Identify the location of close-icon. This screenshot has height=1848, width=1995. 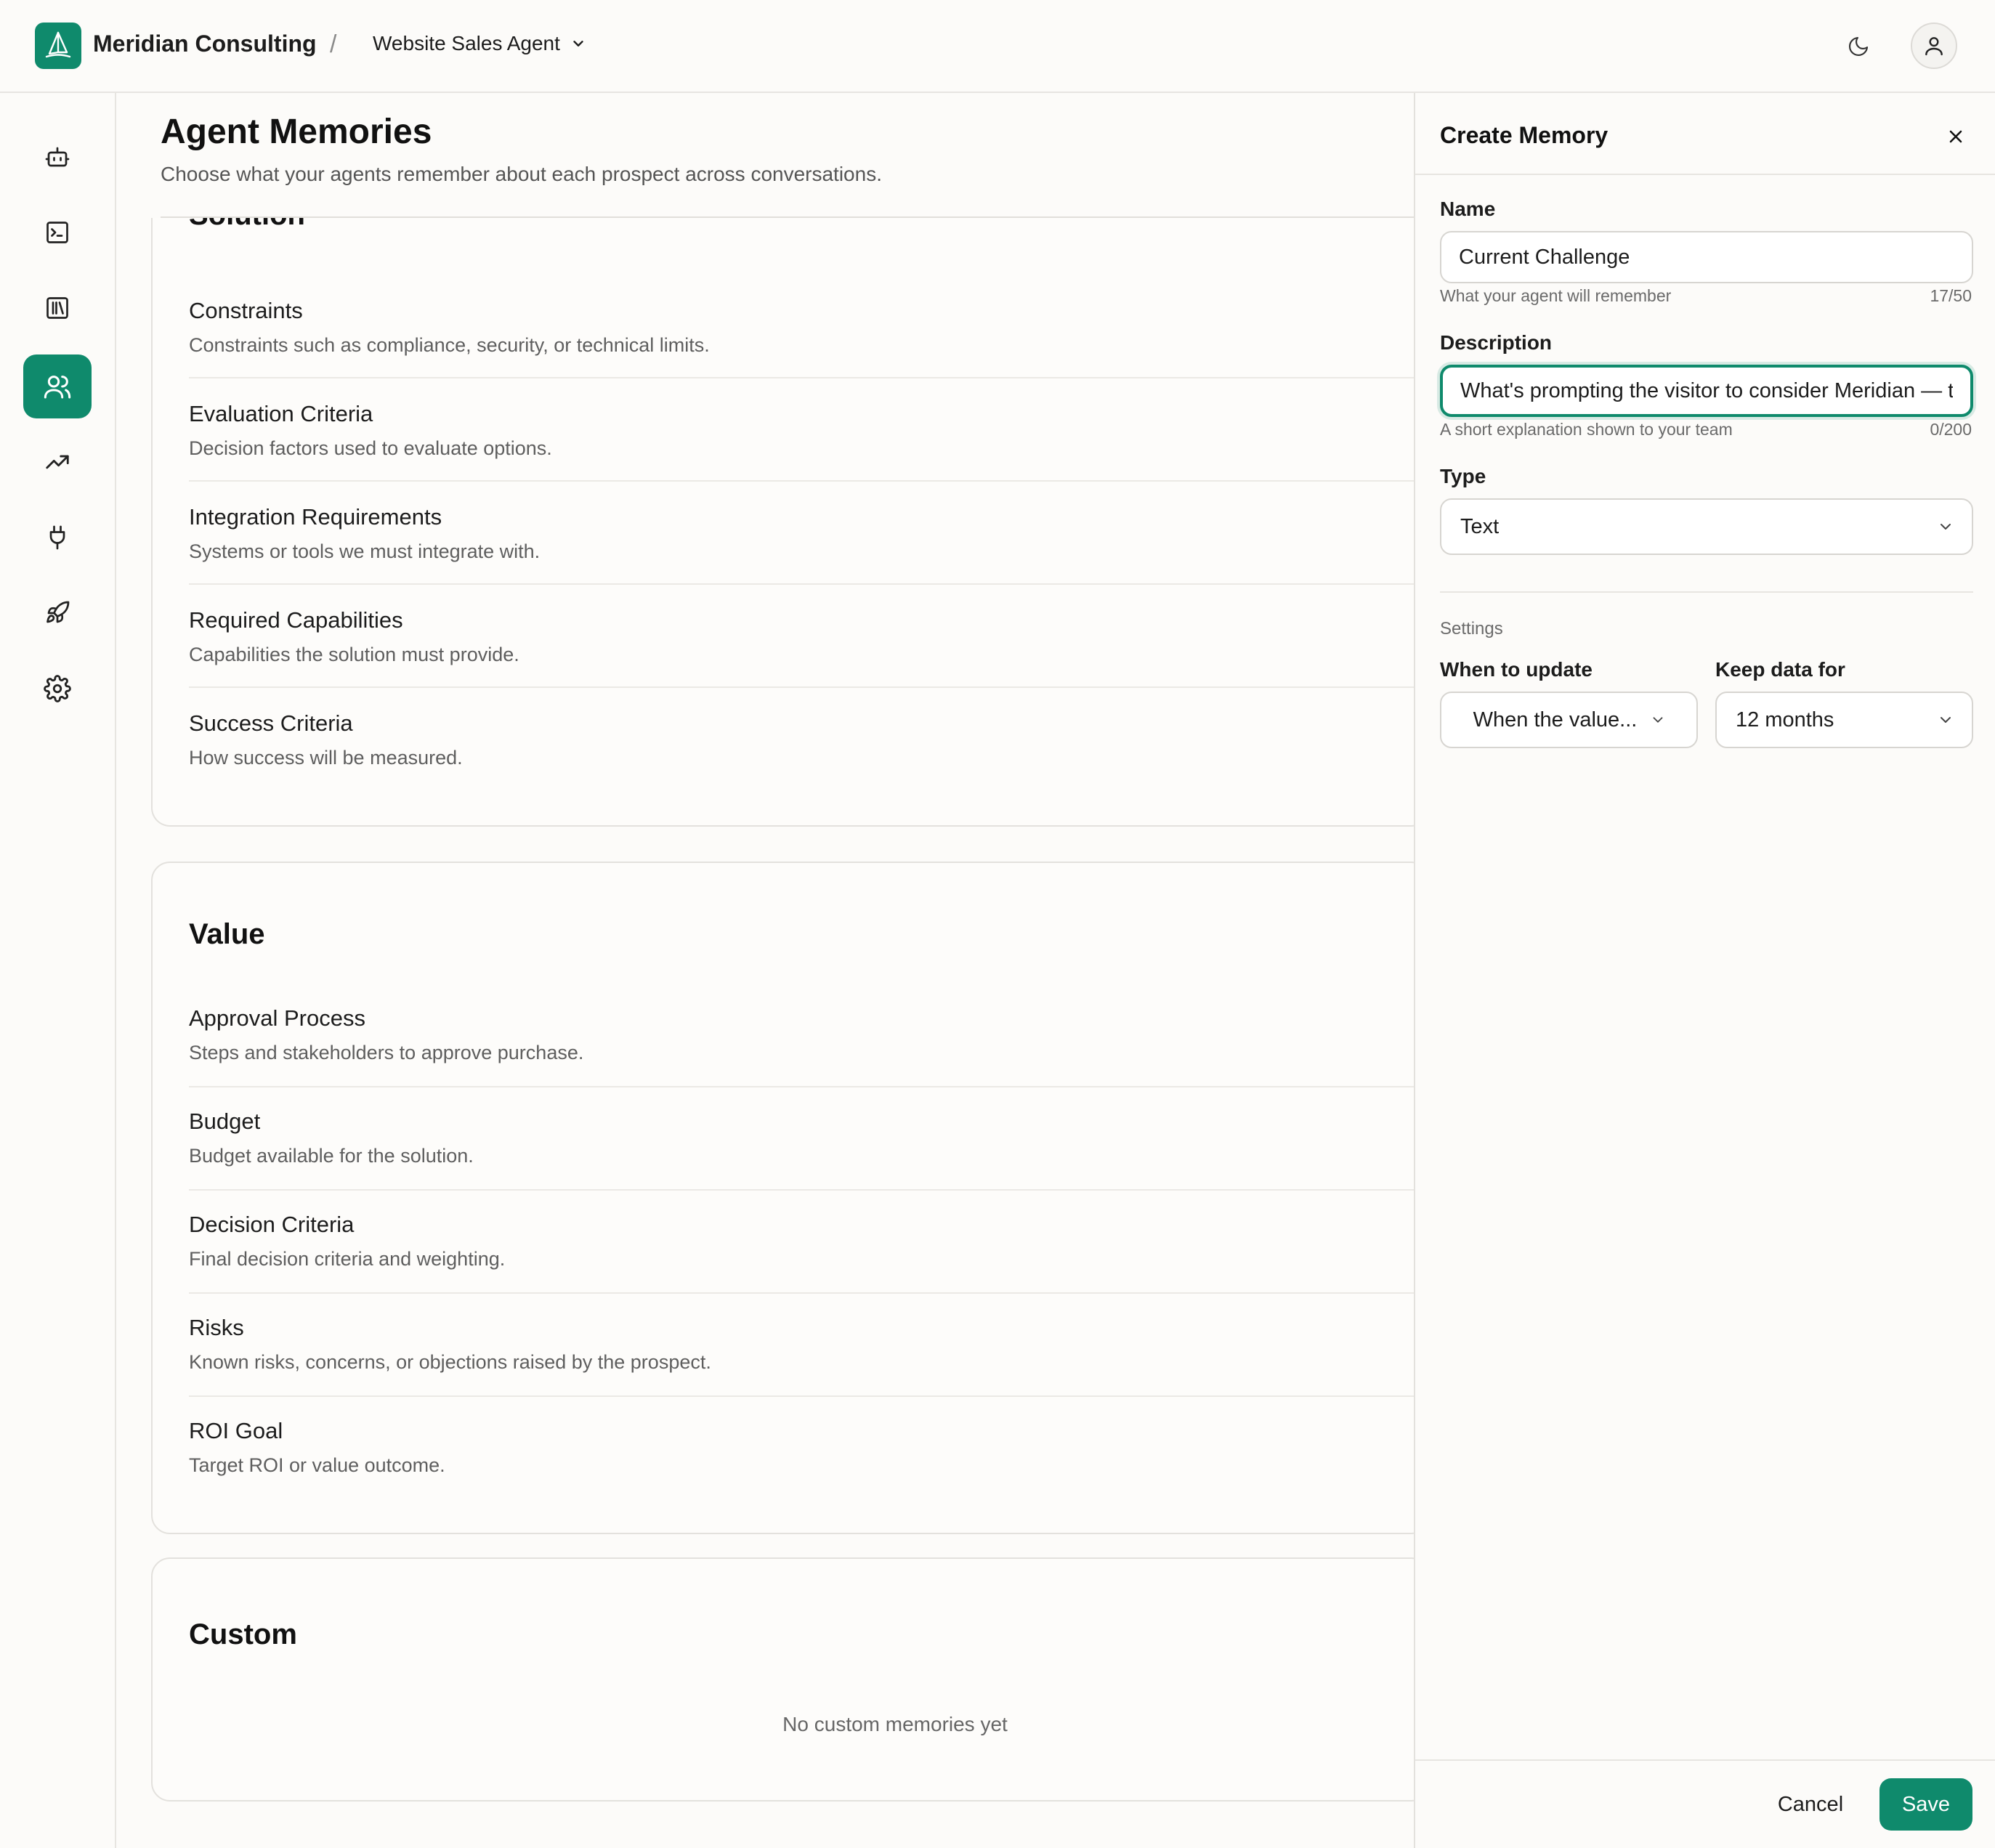
(1955, 136).